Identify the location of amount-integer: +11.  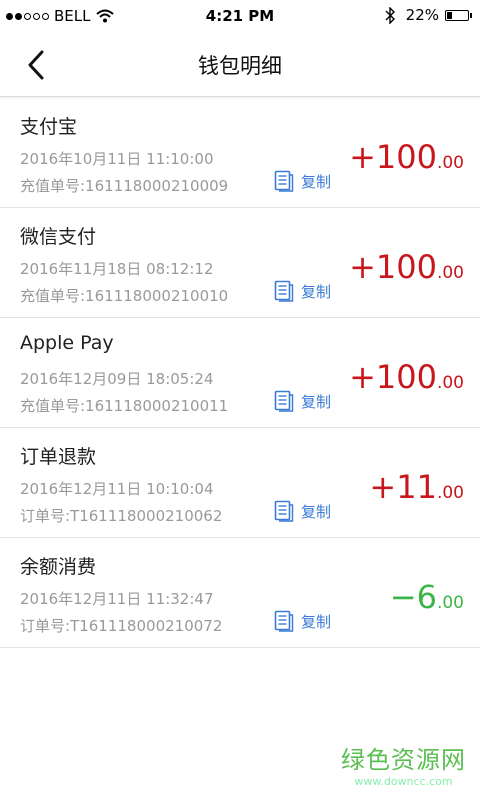
(403, 487).